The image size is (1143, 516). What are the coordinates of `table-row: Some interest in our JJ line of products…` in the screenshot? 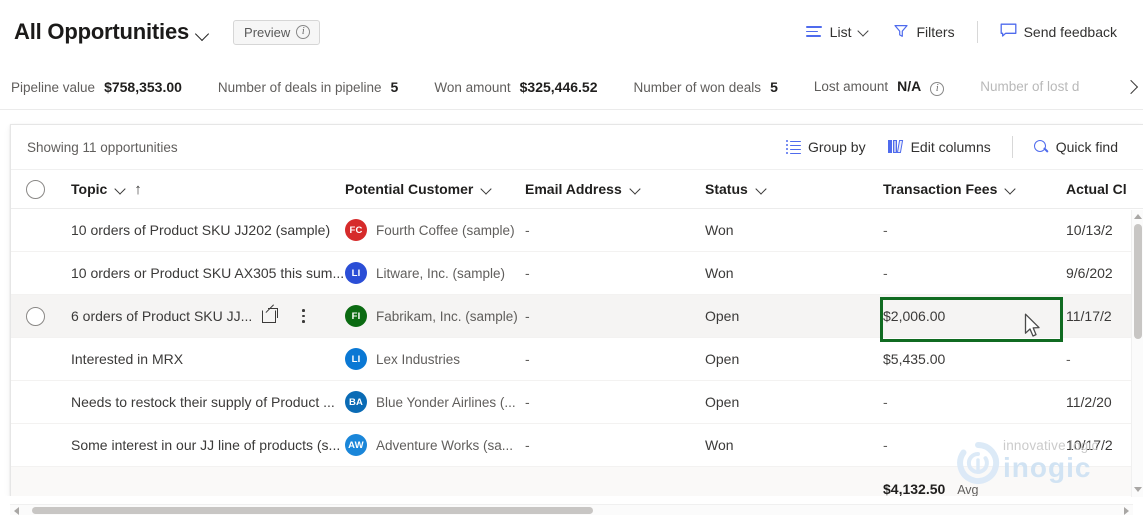 It's located at (577, 445).